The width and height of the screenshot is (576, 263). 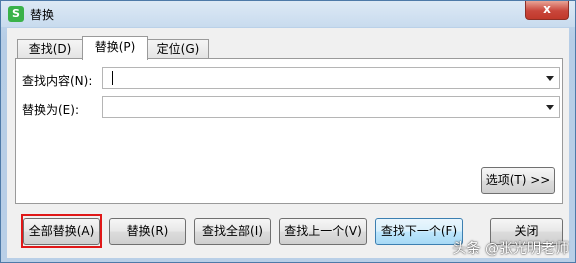 I want to click on tab-goto: 定位(G), so click(x=178, y=49).